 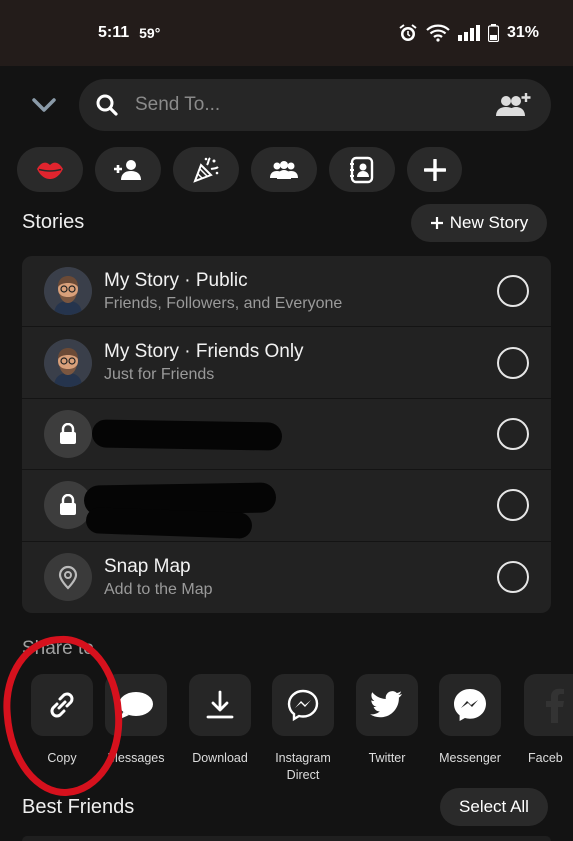 What do you see at coordinates (204, 352) in the screenshot?
I see `story-name: My Story · Friends Only` at bounding box center [204, 352].